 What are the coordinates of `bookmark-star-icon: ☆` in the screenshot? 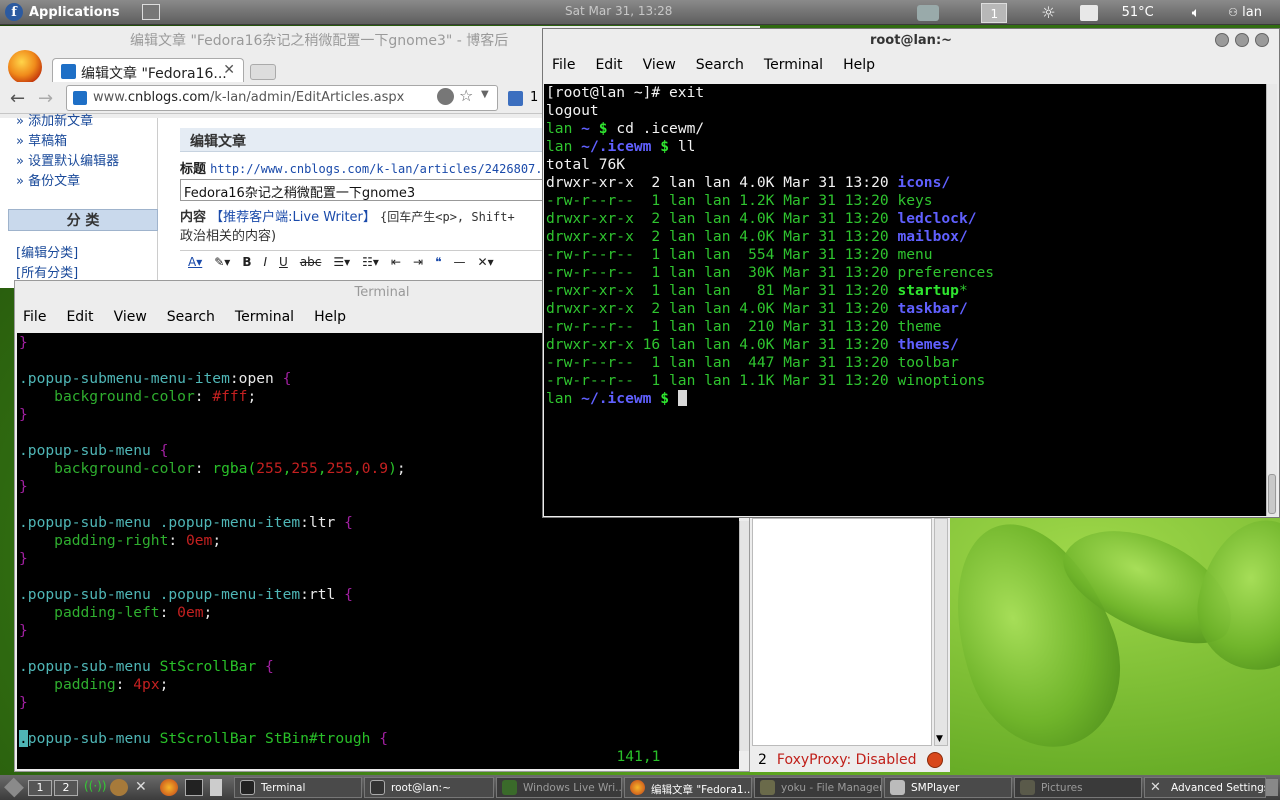 It's located at (466, 95).